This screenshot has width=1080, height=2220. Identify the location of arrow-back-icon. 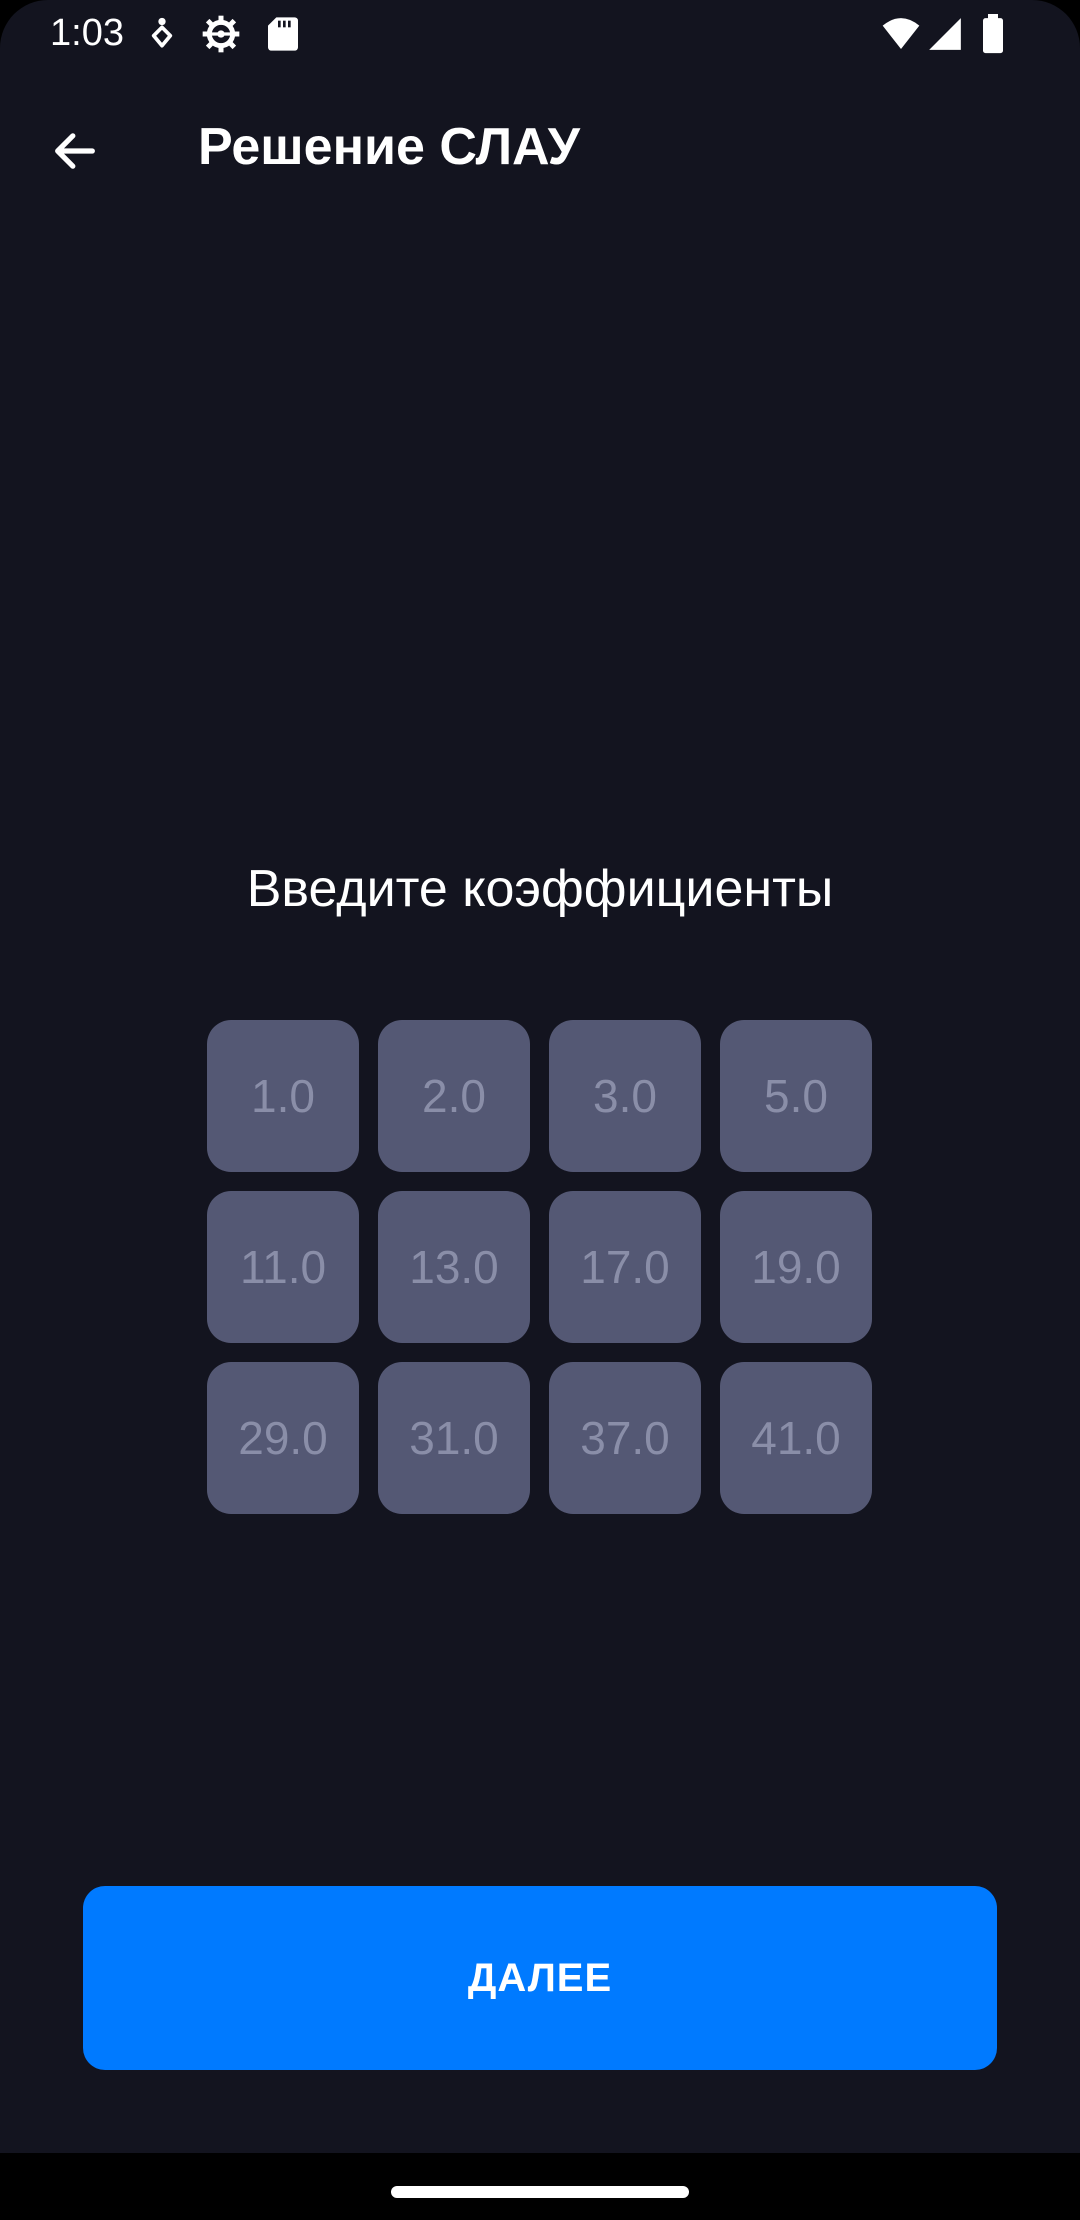
(75, 151).